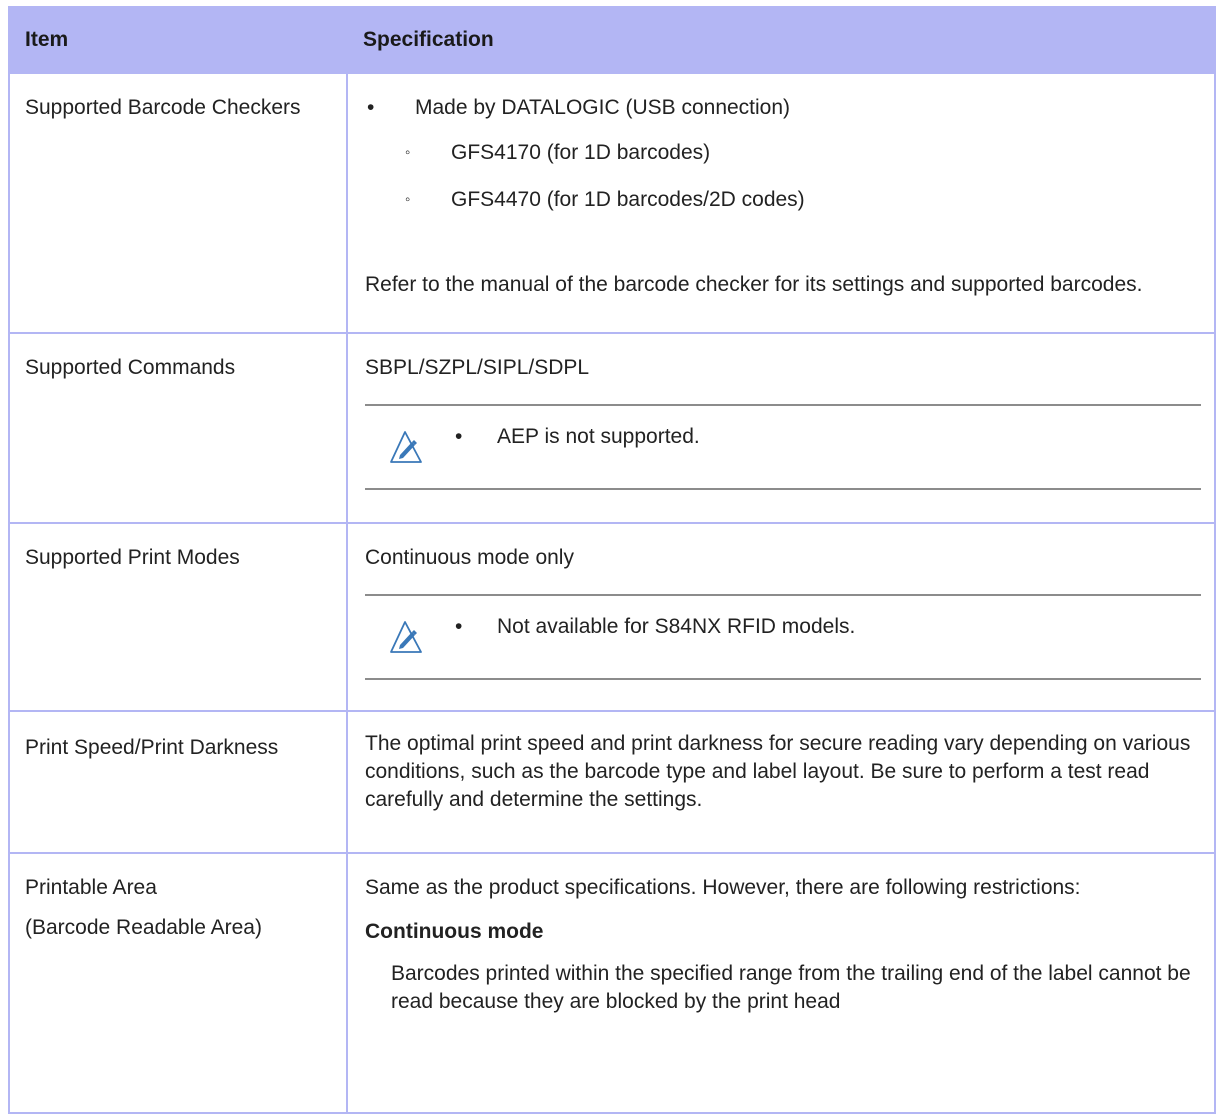 This screenshot has height=1114, width=1219. Describe the element at coordinates (781, 40) in the screenshot. I see `header-specification: Specification` at that location.